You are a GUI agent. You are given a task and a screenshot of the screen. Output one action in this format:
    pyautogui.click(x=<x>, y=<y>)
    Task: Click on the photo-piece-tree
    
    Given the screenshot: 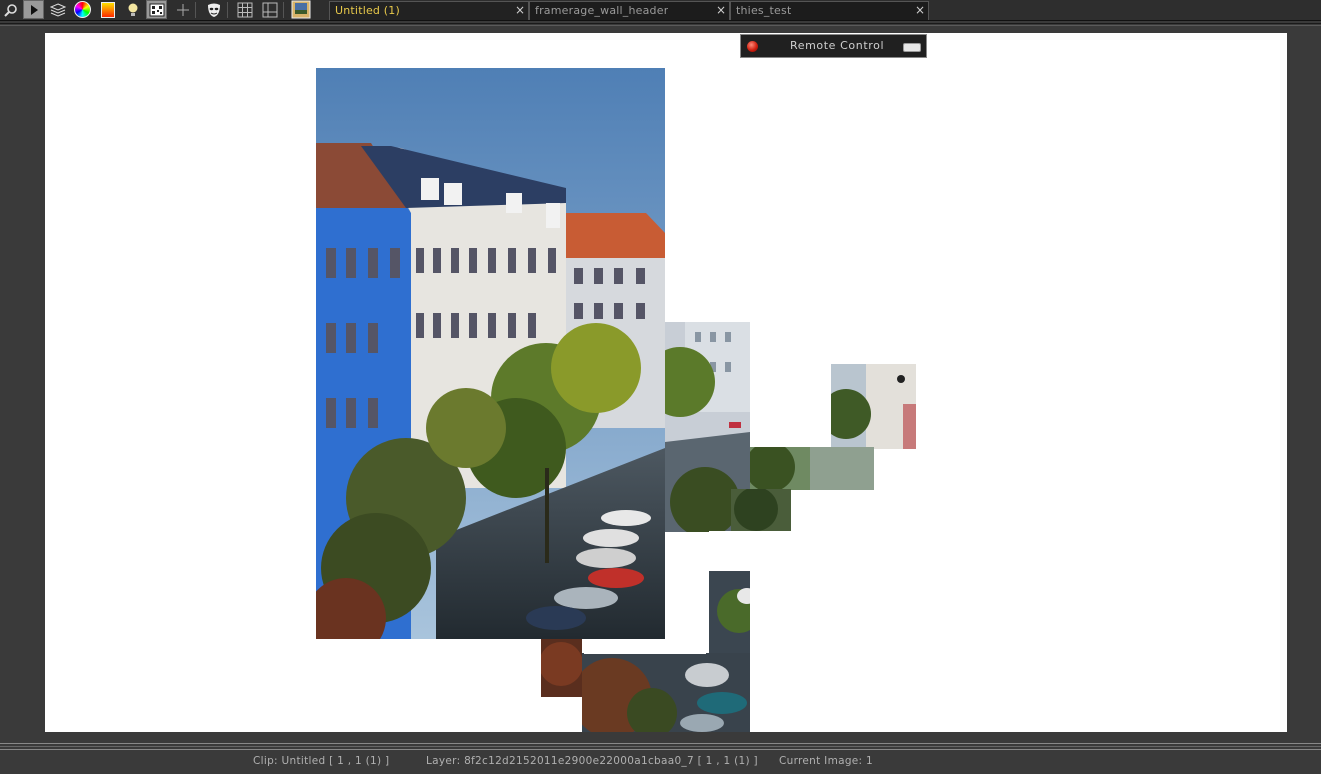 What is the action you would take?
    pyautogui.click(x=761, y=510)
    